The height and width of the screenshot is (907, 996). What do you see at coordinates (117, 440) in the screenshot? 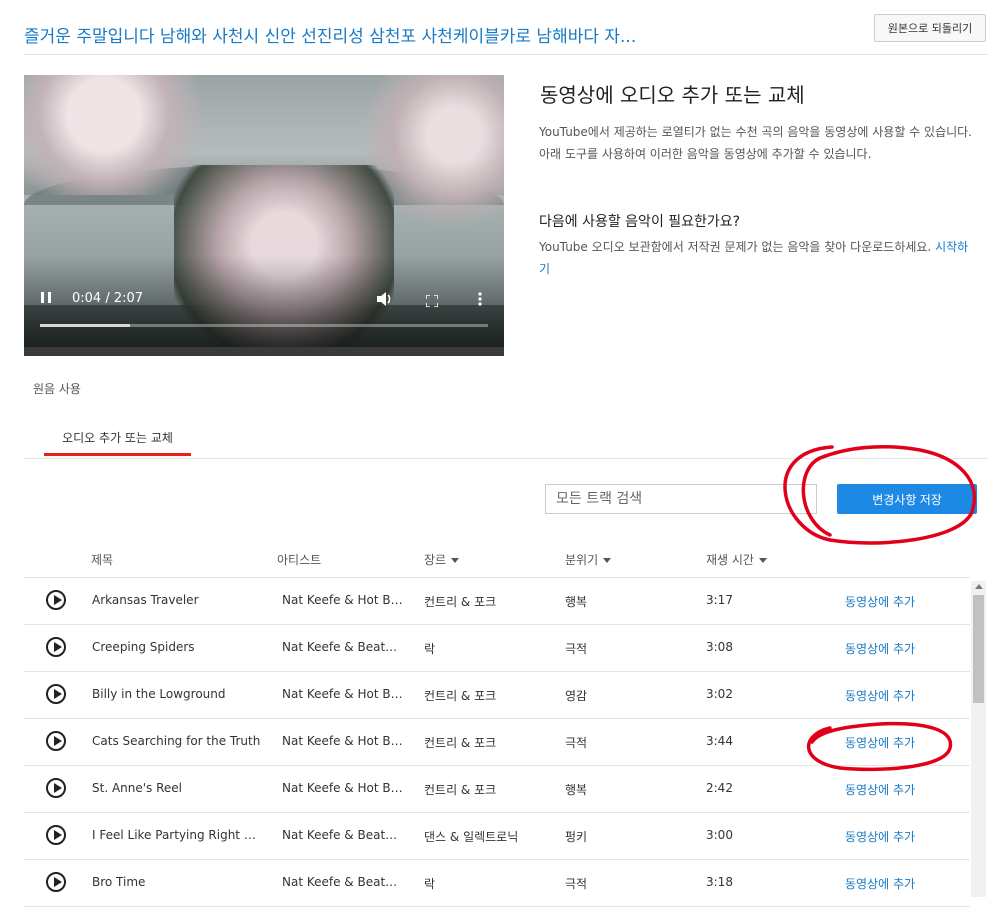
I see `tab-add-replace-audio: 오디오 추가 또는 교체` at bounding box center [117, 440].